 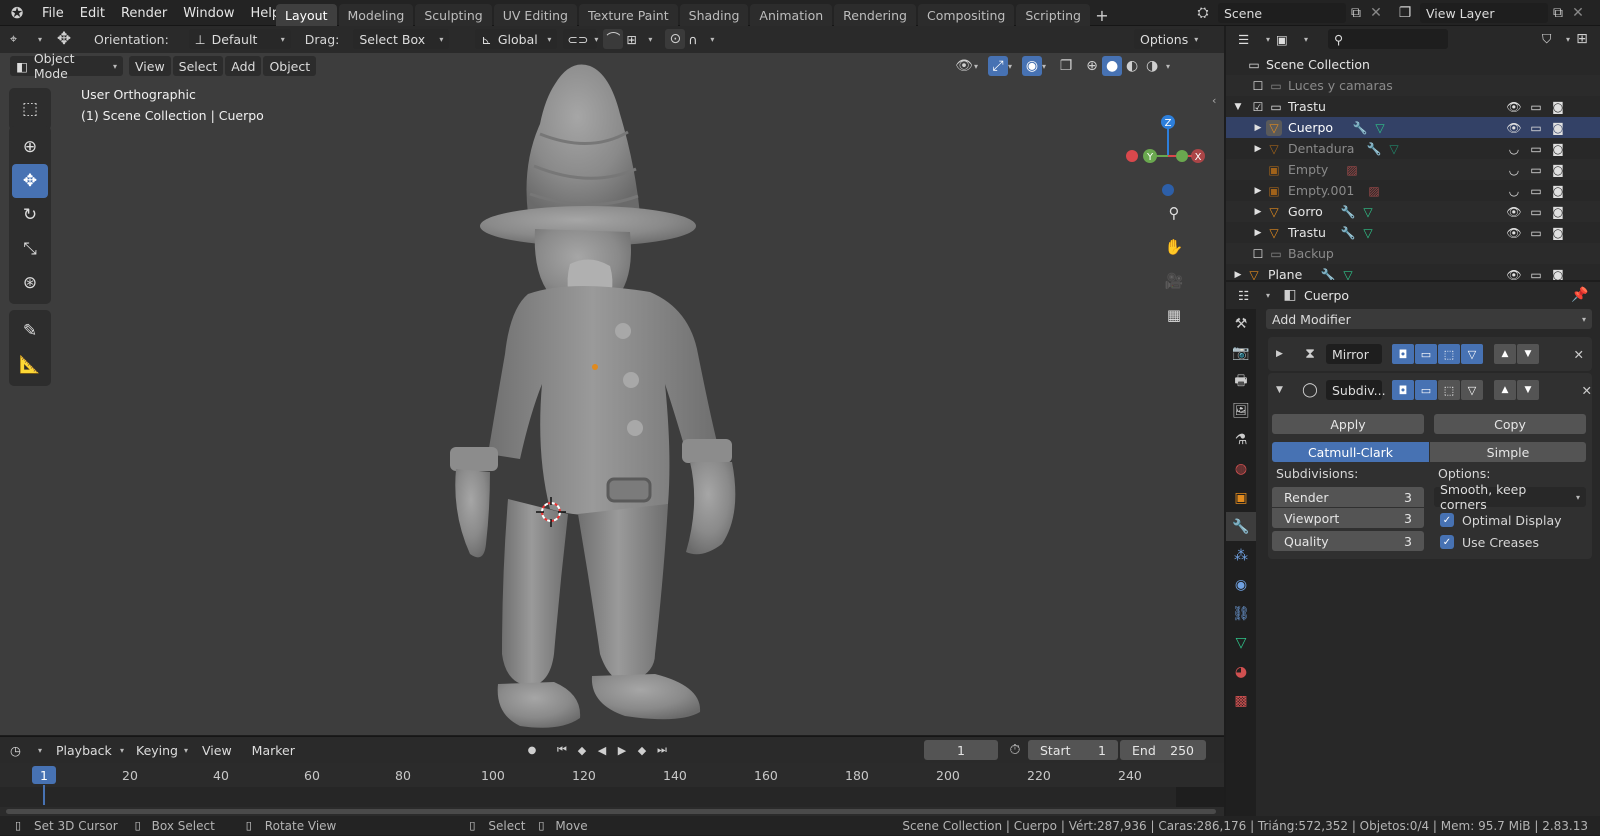 I want to click on blender-logo-icon: ✪, so click(x=17, y=13).